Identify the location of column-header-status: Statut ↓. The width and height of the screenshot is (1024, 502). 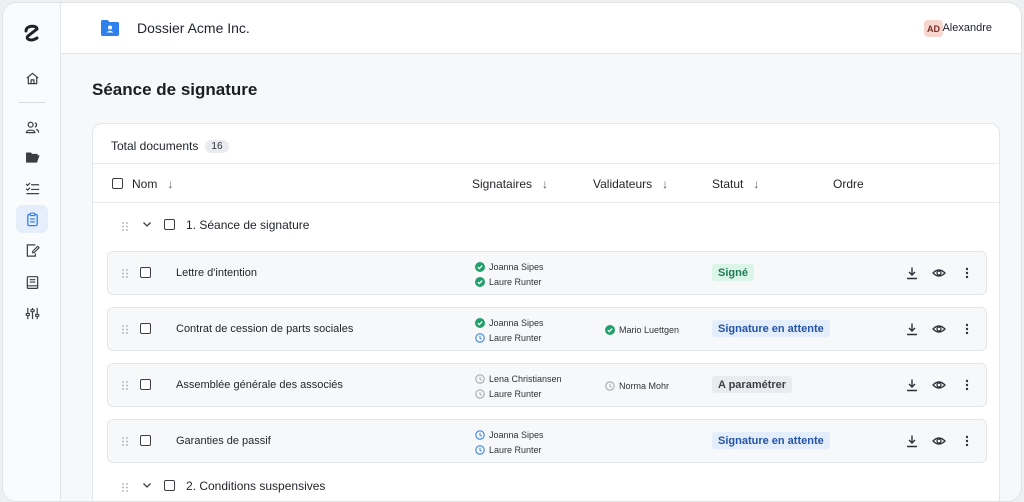
(735, 184).